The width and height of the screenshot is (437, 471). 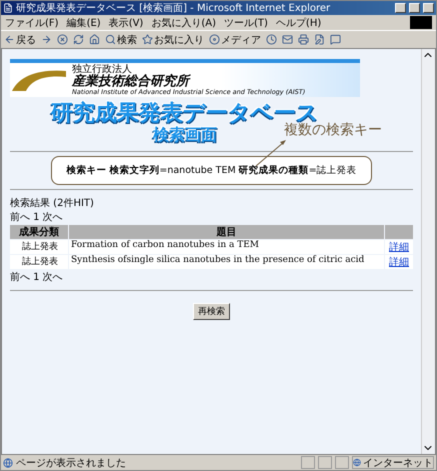 I want to click on maximize-button, so click(x=414, y=8).